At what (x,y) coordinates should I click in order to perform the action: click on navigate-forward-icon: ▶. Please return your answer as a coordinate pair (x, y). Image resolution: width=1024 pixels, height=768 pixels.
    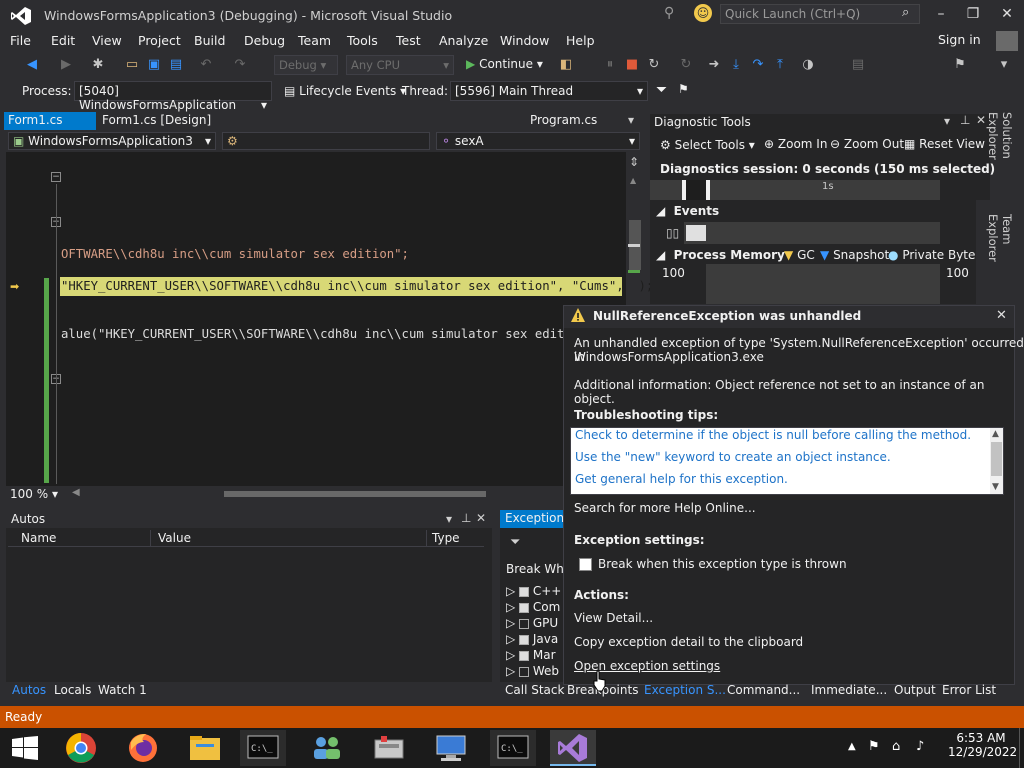
    Looking at the image, I should click on (66, 65).